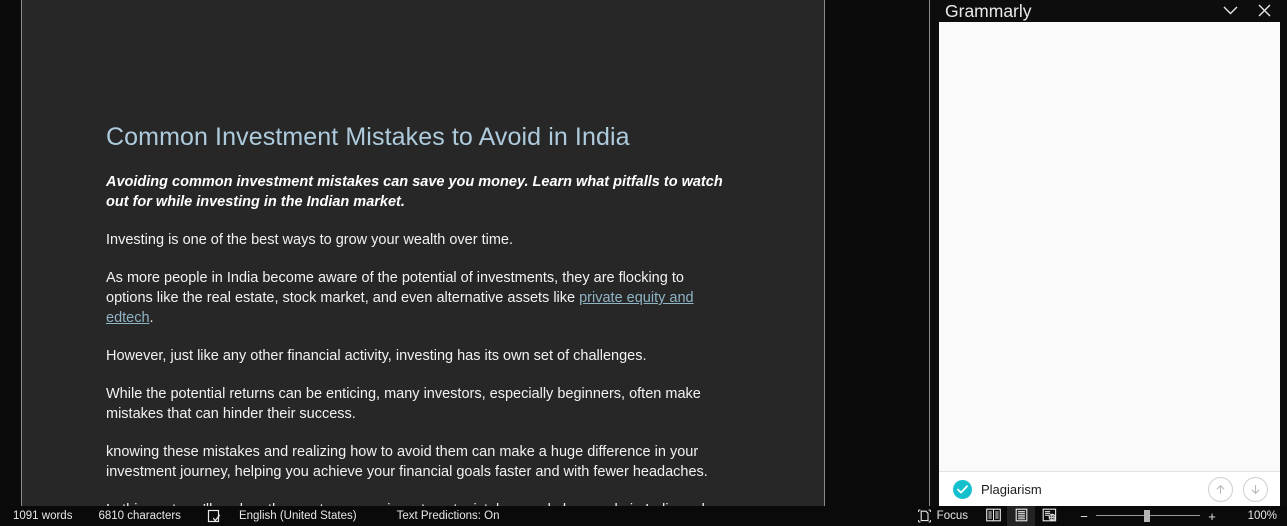 The image size is (1287, 526). I want to click on arrow-up-icon, so click(1220, 489).